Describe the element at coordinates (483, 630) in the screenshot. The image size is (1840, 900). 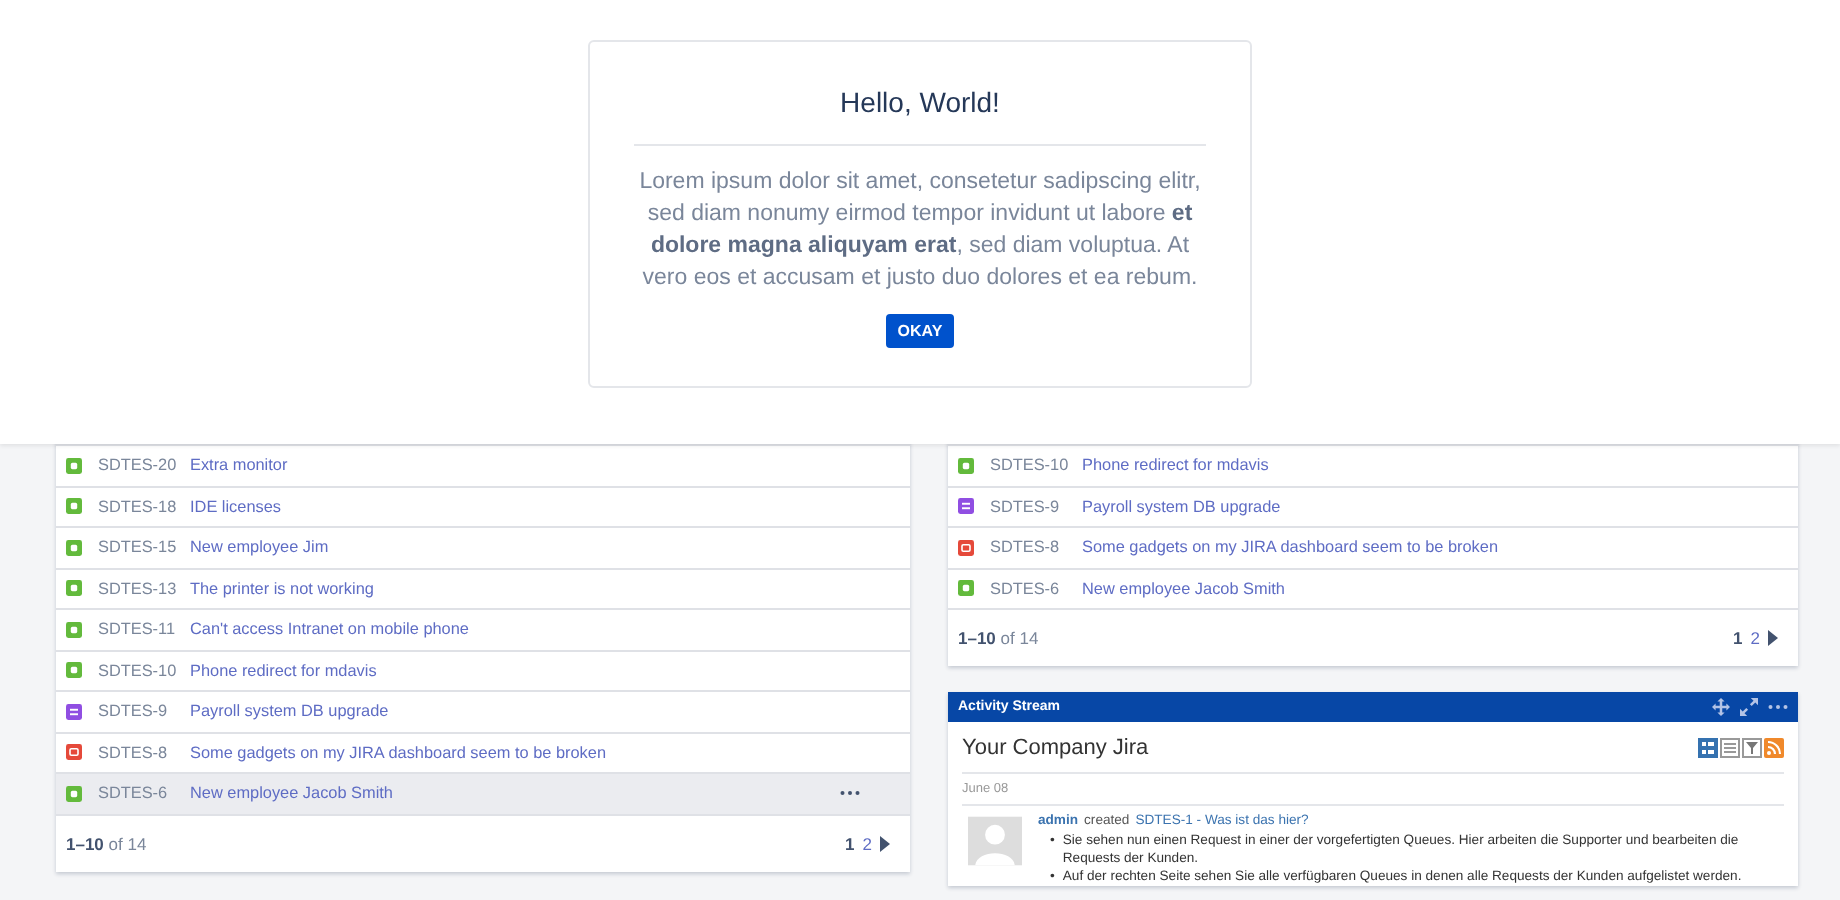
I see `issue-row: SDTES-11 Can't access Intranet on mobile phone` at that location.